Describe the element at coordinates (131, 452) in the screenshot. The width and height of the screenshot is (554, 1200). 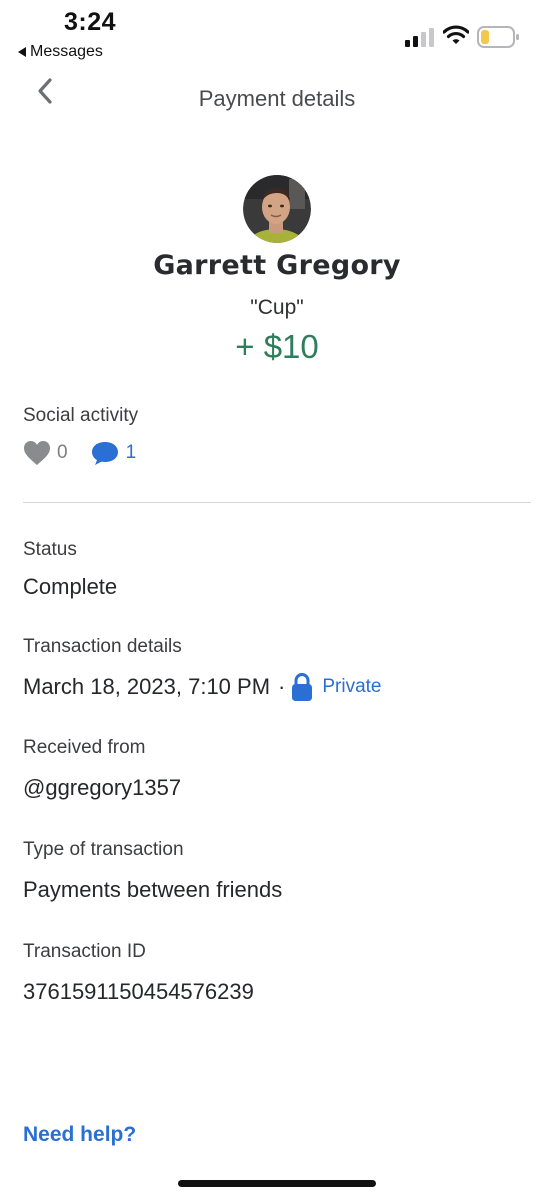
I see `comment-count: 1` at that location.